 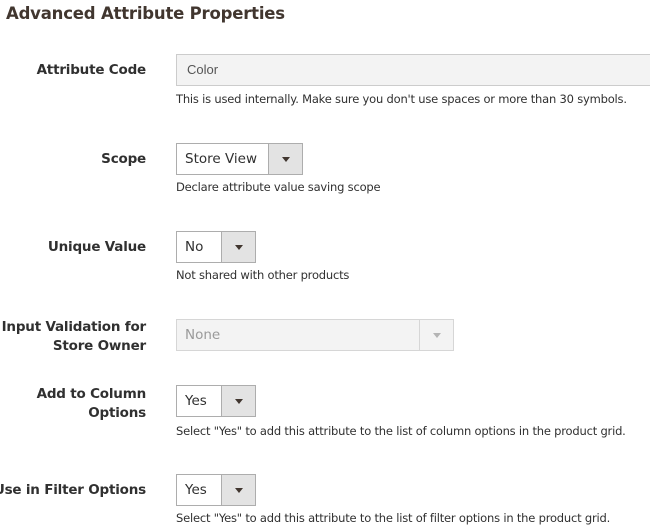 What do you see at coordinates (74, 327) in the screenshot?
I see `input-validation-label-line1: Input Validation for` at bounding box center [74, 327].